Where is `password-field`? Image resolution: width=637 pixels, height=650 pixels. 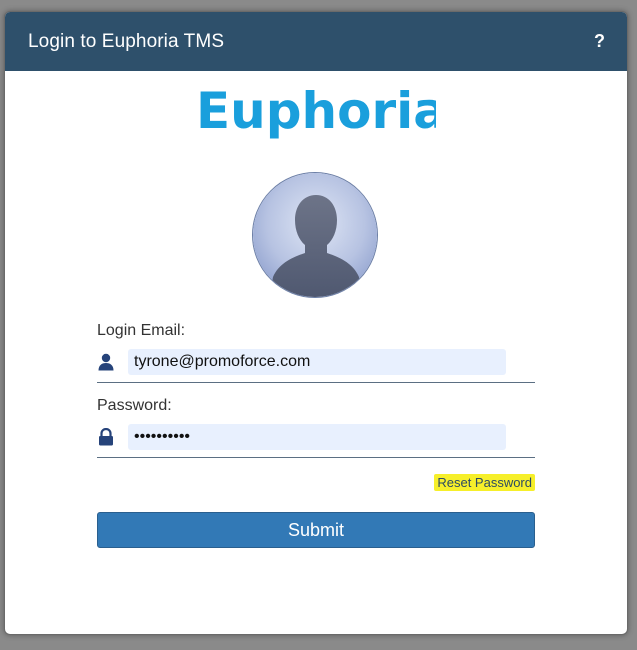
password-field is located at coordinates (317, 437).